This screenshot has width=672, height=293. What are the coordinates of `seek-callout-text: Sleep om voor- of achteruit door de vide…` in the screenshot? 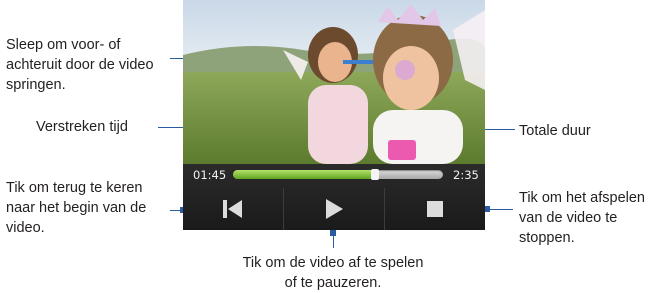 It's located at (80, 65).